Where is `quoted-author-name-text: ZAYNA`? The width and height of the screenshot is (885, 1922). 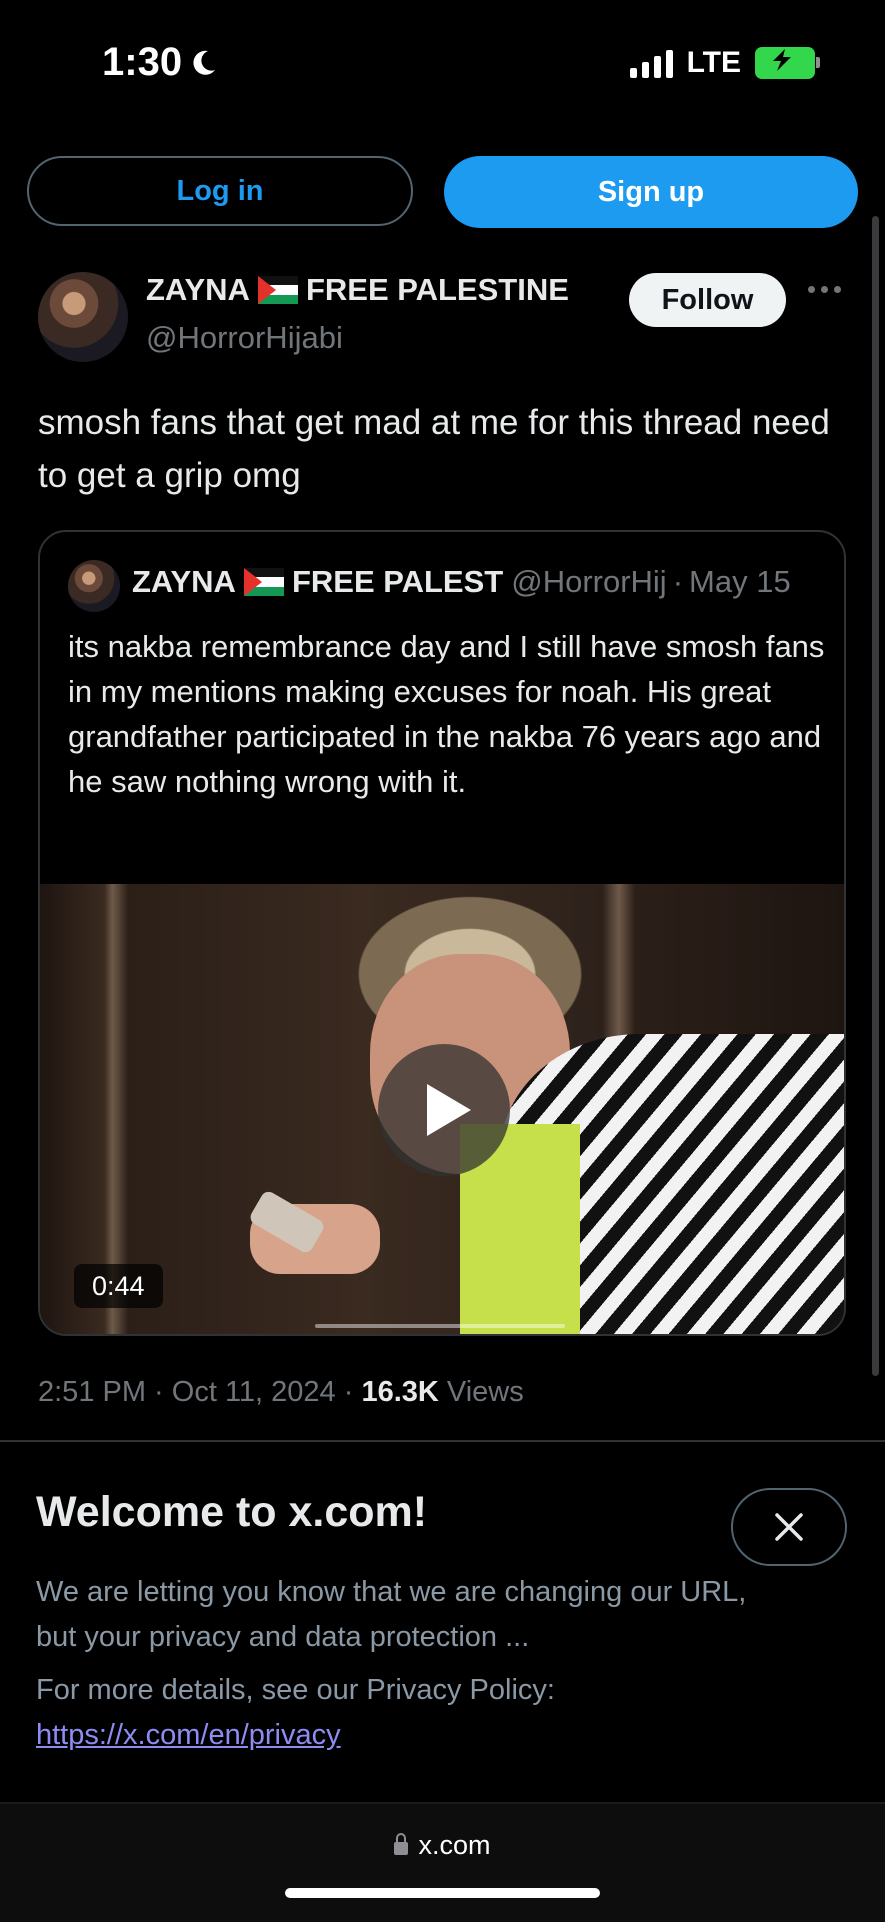 quoted-author-name-text: ZAYNA is located at coordinates (184, 581).